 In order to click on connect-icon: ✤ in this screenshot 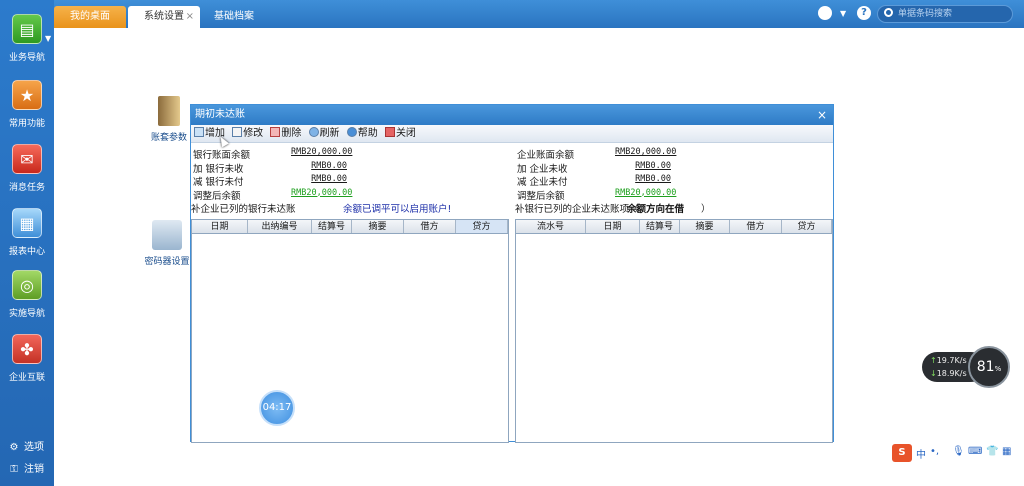, I will do `click(27, 349)`.